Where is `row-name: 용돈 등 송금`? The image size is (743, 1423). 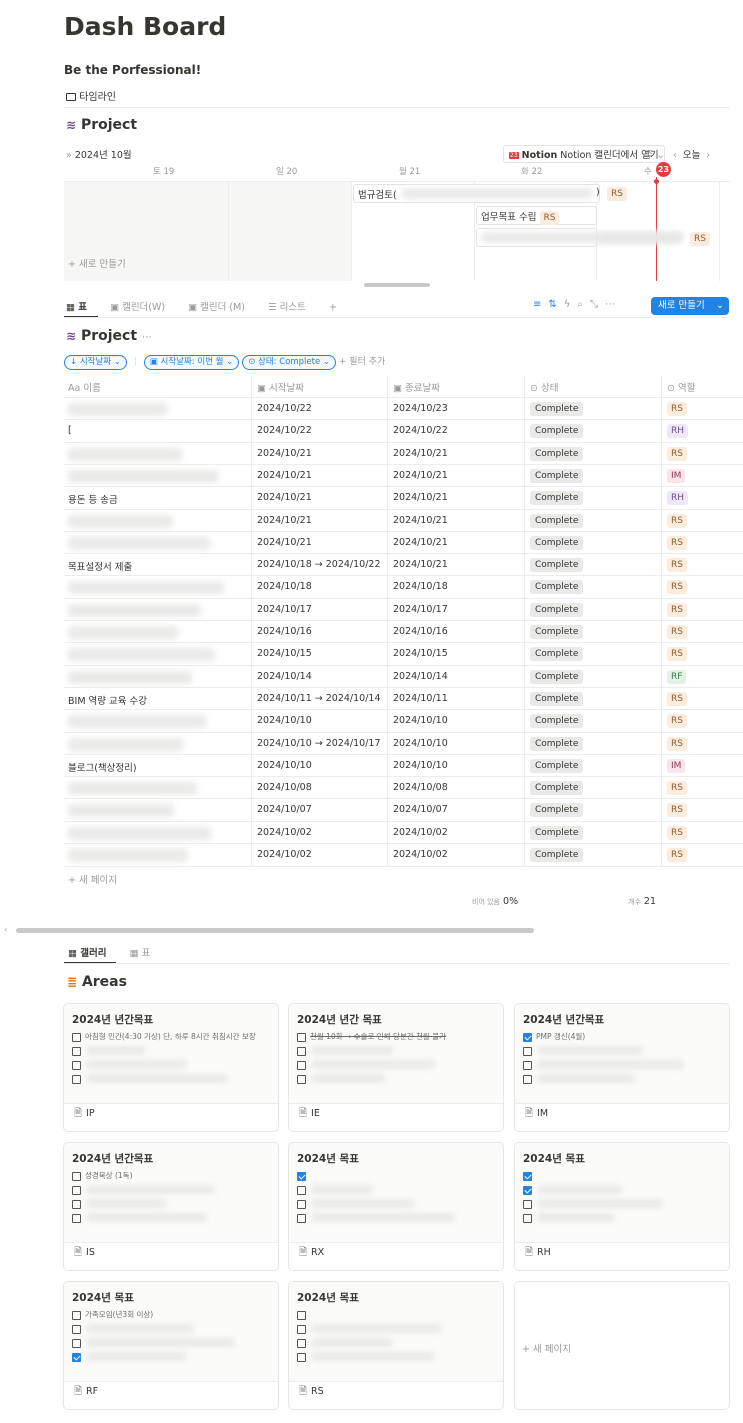
row-name: 용돈 등 송금 is located at coordinates (93, 499).